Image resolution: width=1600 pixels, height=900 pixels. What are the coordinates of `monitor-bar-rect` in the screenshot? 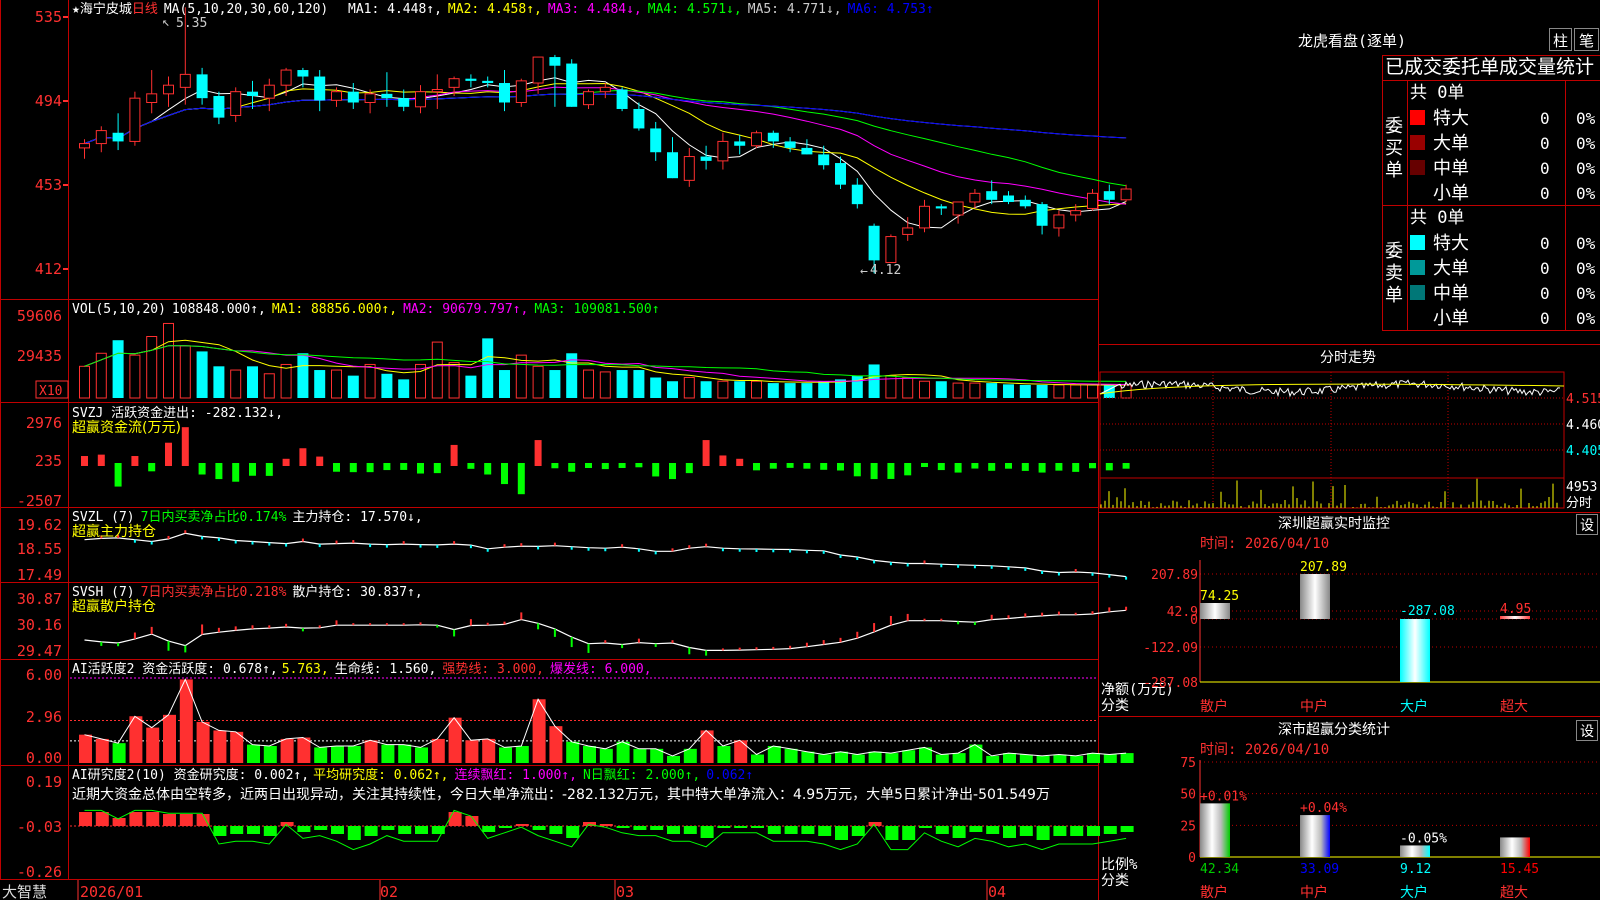 It's located at (1215, 611).